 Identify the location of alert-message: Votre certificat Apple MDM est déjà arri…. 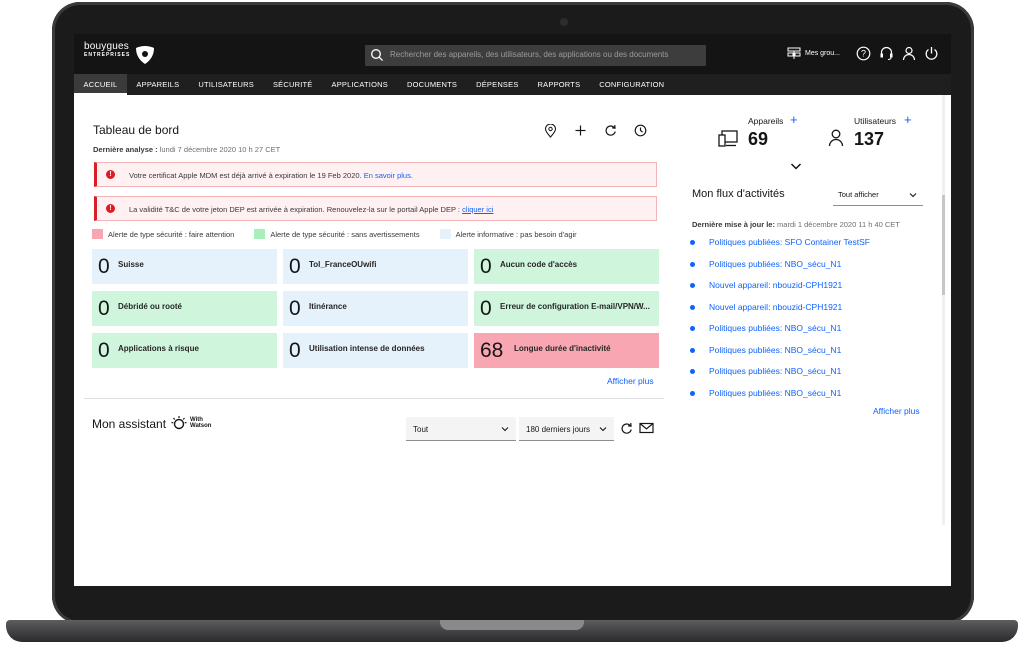
(245, 175).